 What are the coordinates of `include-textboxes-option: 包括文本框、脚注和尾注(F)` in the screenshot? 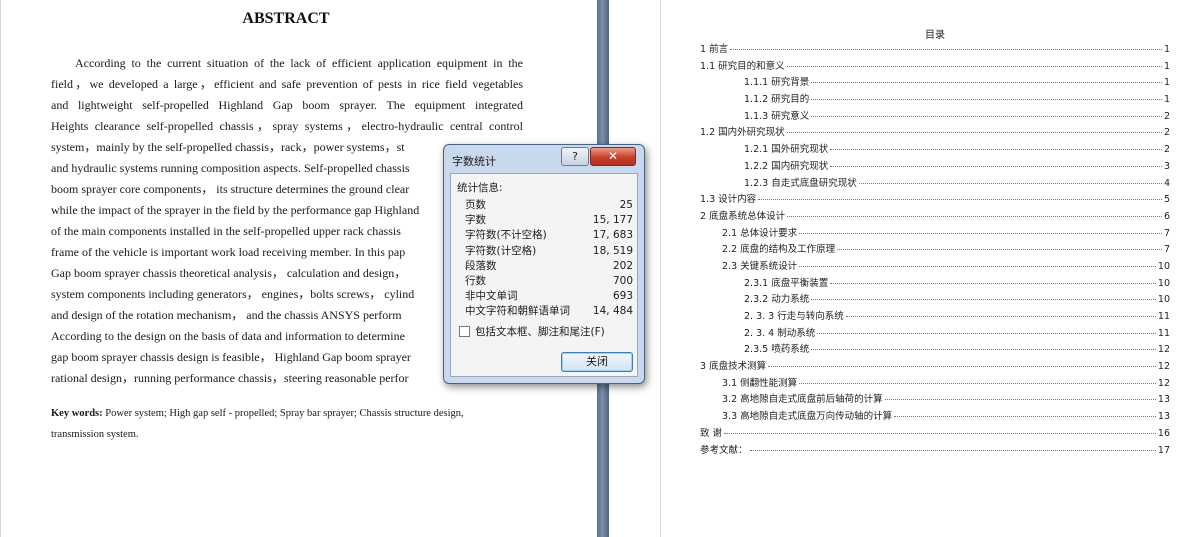 It's located at (532, 331).